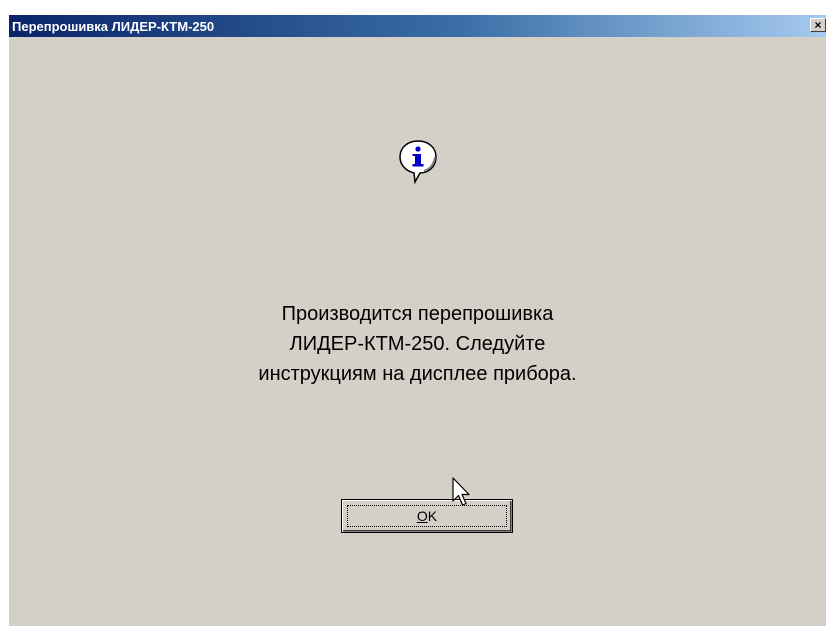 The image size is (826, 626). What do you see at coordinates (417, 26) in the screenshot?
I see `title-bar: Перепрошивка ЛИДЕР-КТМ-250 ×` at bounding box center [417, 26].